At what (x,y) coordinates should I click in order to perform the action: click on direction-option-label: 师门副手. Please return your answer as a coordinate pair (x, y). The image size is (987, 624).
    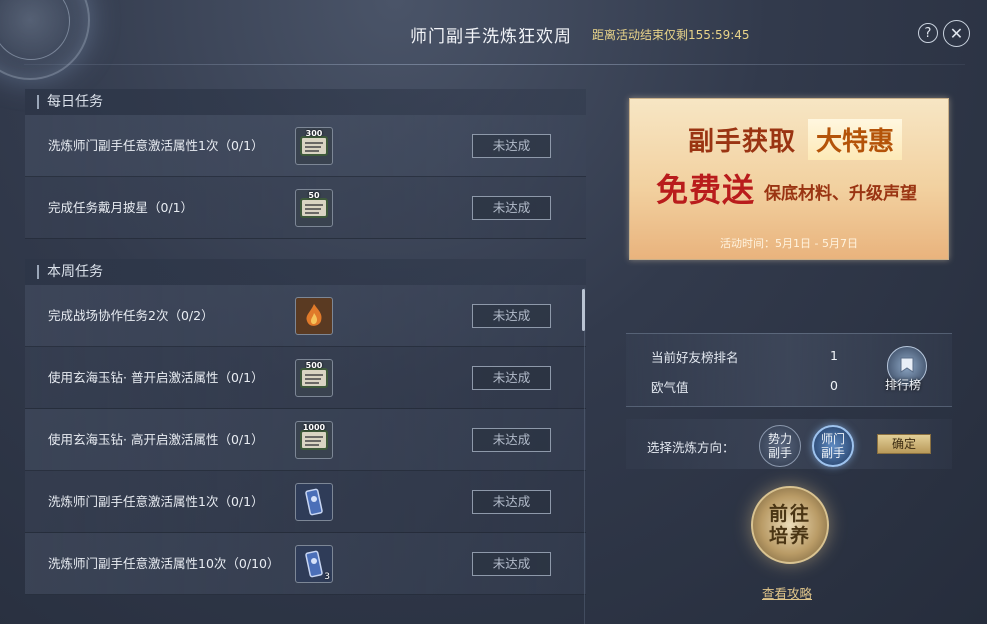
    Looking at the image, I should click on (832, 446).